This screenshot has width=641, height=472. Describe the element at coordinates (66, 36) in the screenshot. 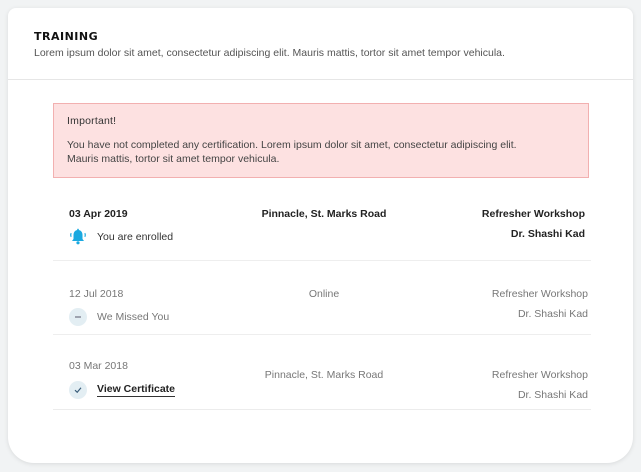

I see `page-title: TRAINING` at that location.